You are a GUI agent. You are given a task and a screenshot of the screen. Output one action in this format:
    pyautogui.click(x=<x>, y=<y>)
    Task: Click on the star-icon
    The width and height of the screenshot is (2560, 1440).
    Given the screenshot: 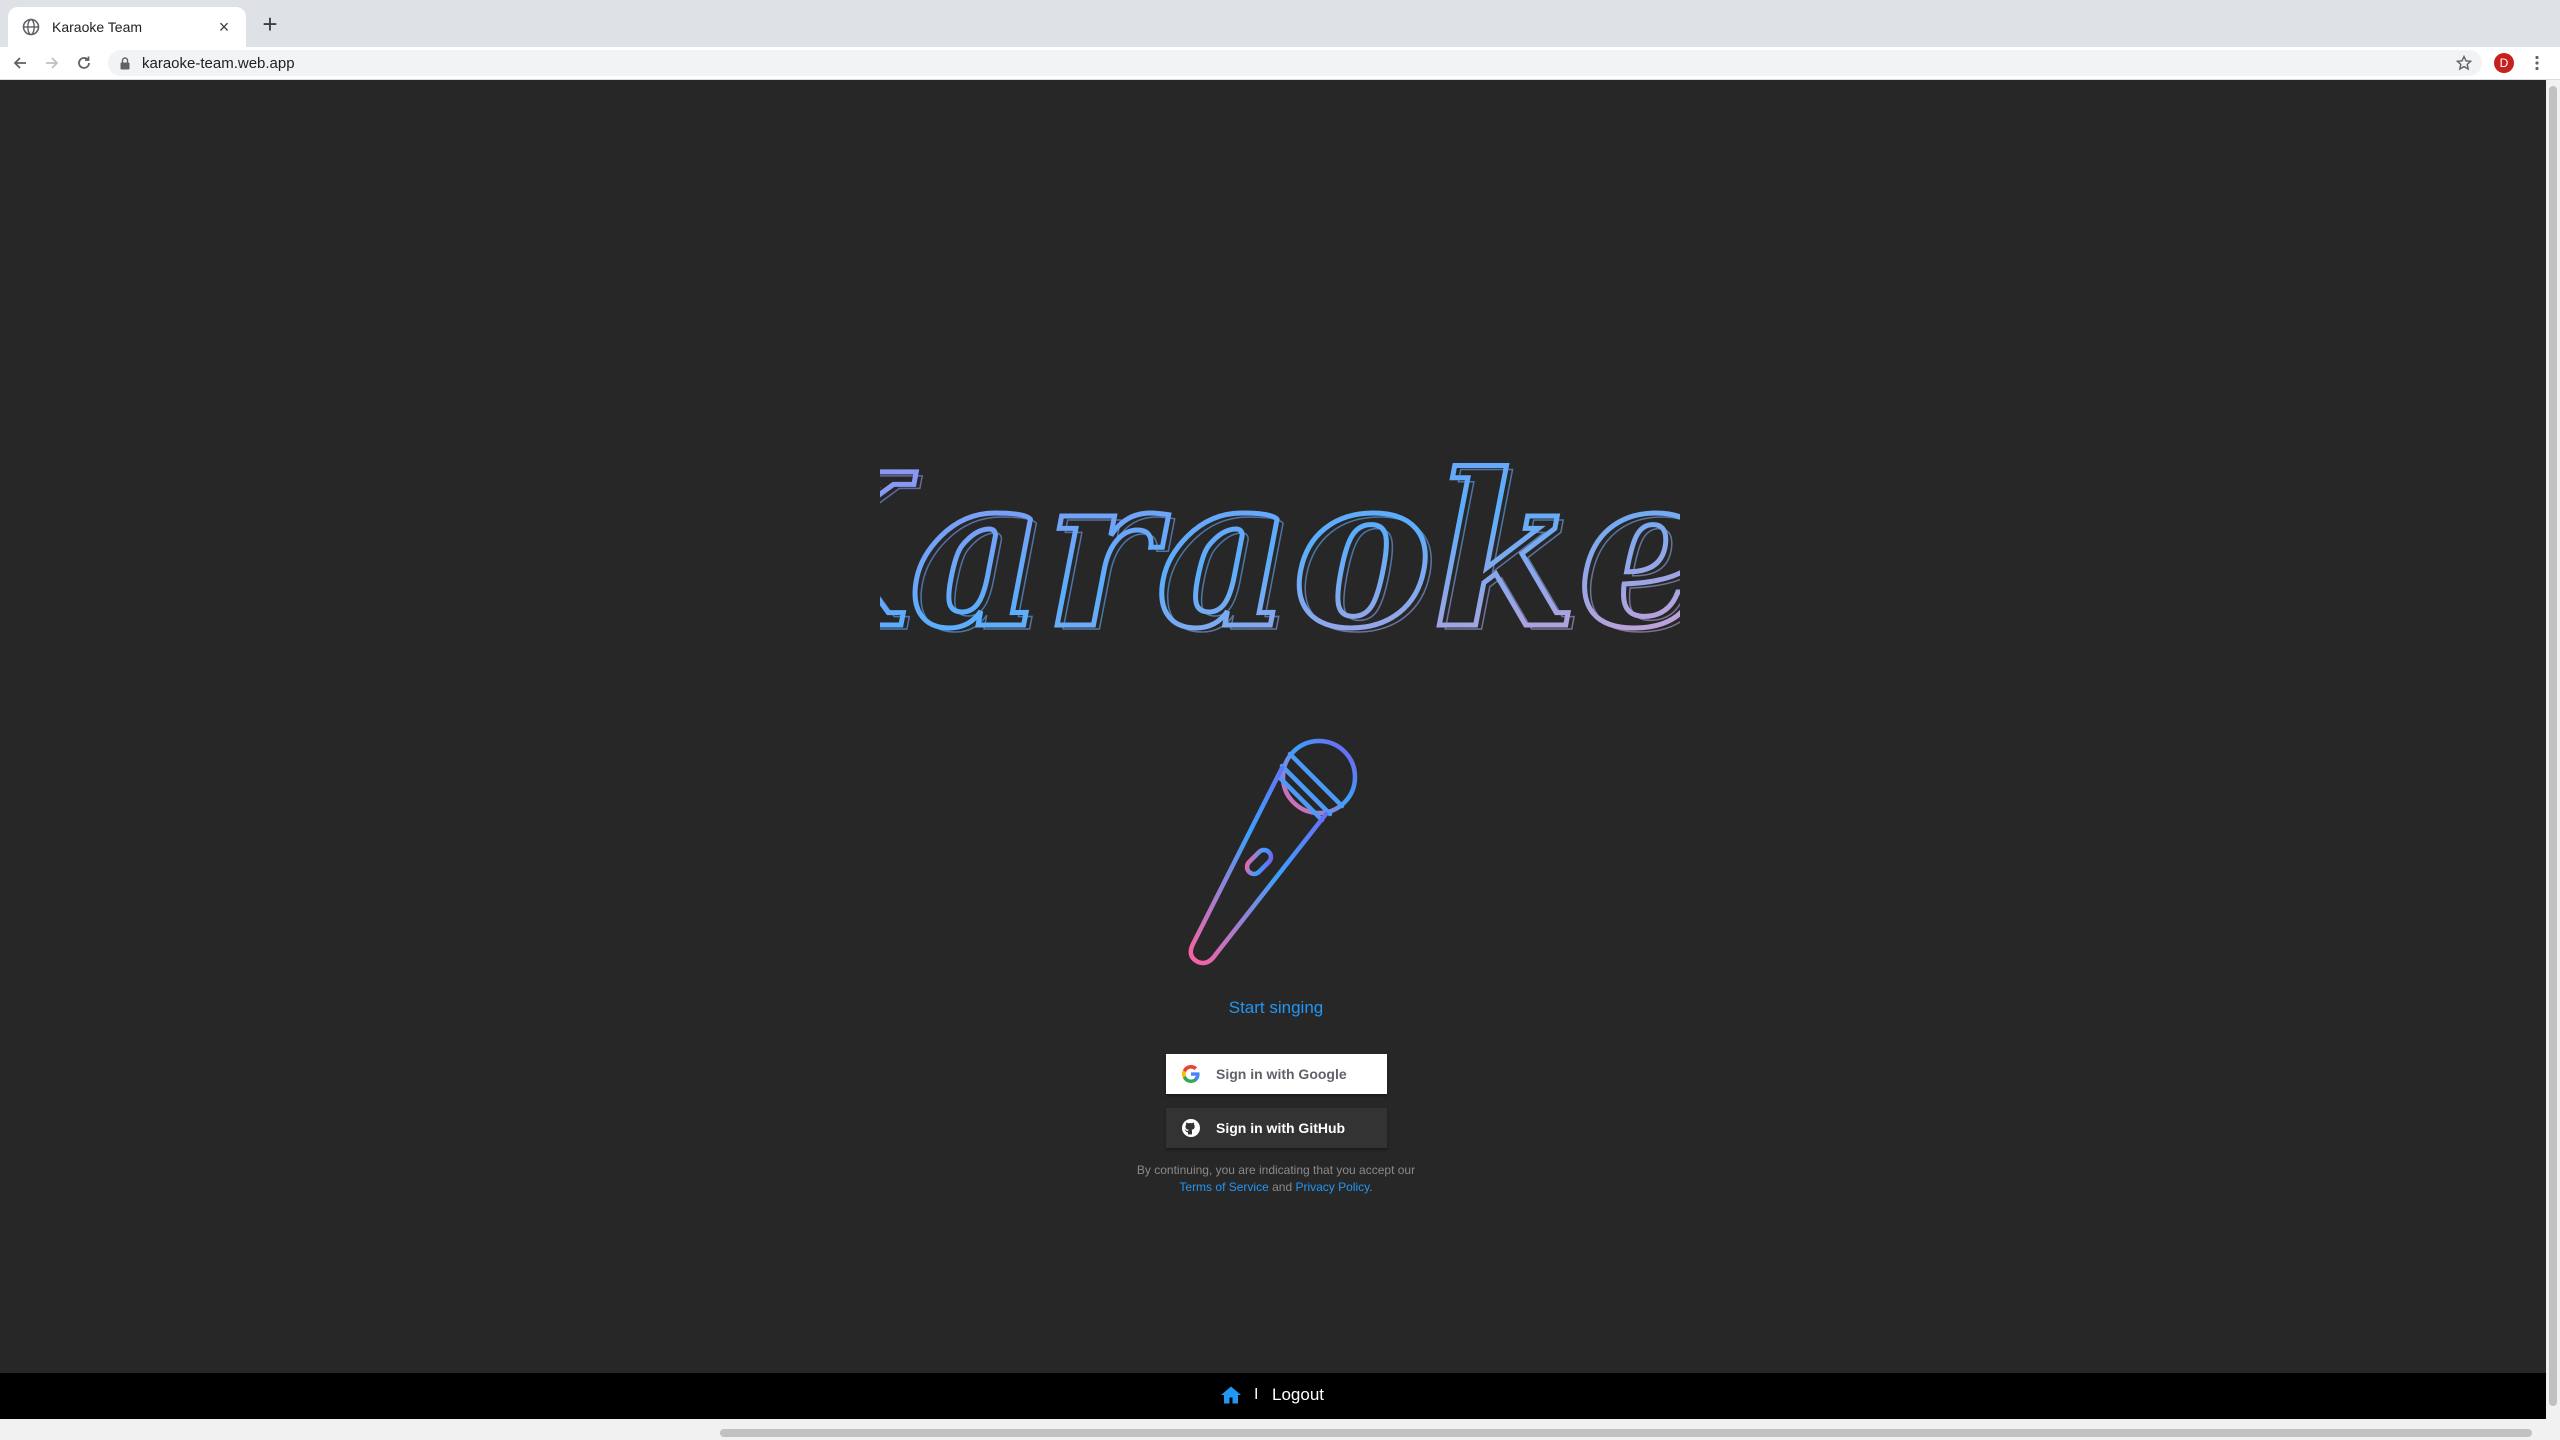 What is the action you would take?
    pyautogui.click(x=2464, y=63)
    